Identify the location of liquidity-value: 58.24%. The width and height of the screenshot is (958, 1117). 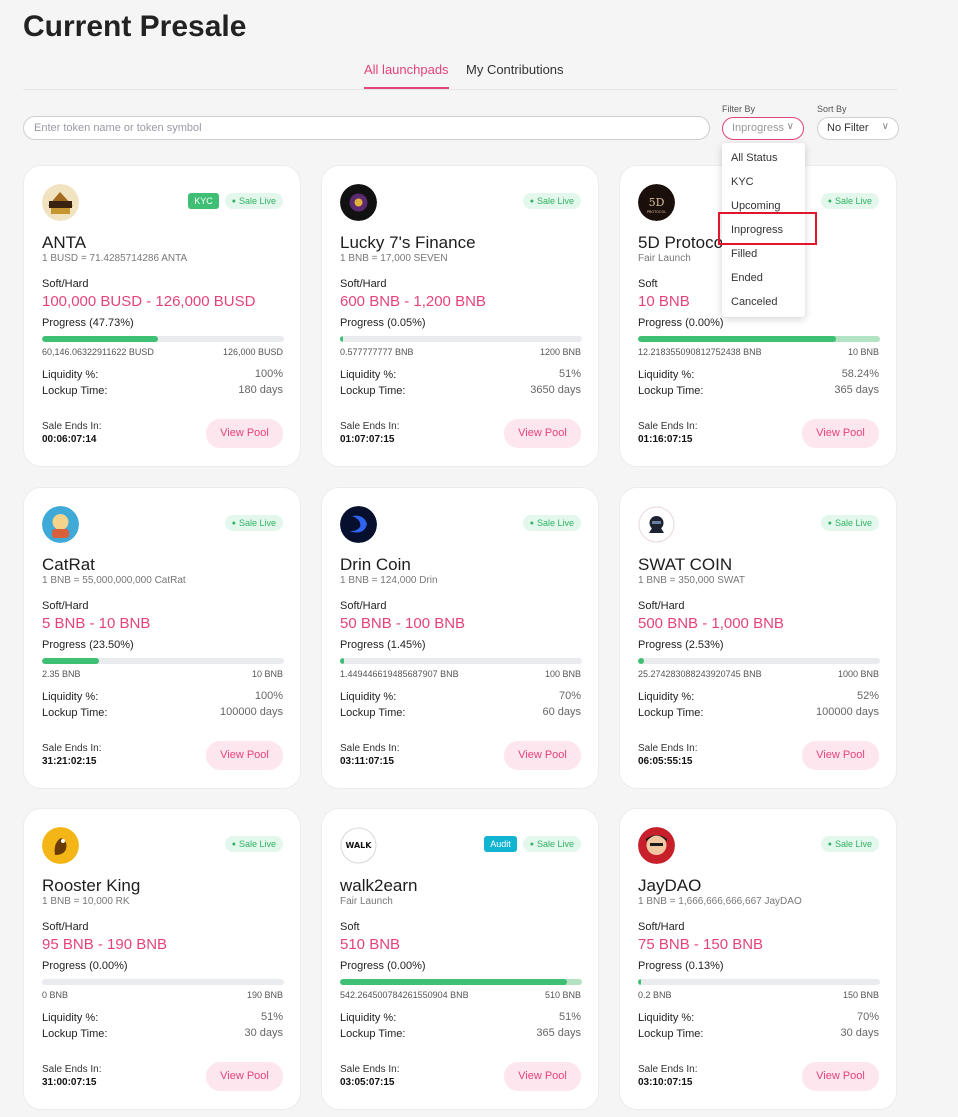
(860, 374).